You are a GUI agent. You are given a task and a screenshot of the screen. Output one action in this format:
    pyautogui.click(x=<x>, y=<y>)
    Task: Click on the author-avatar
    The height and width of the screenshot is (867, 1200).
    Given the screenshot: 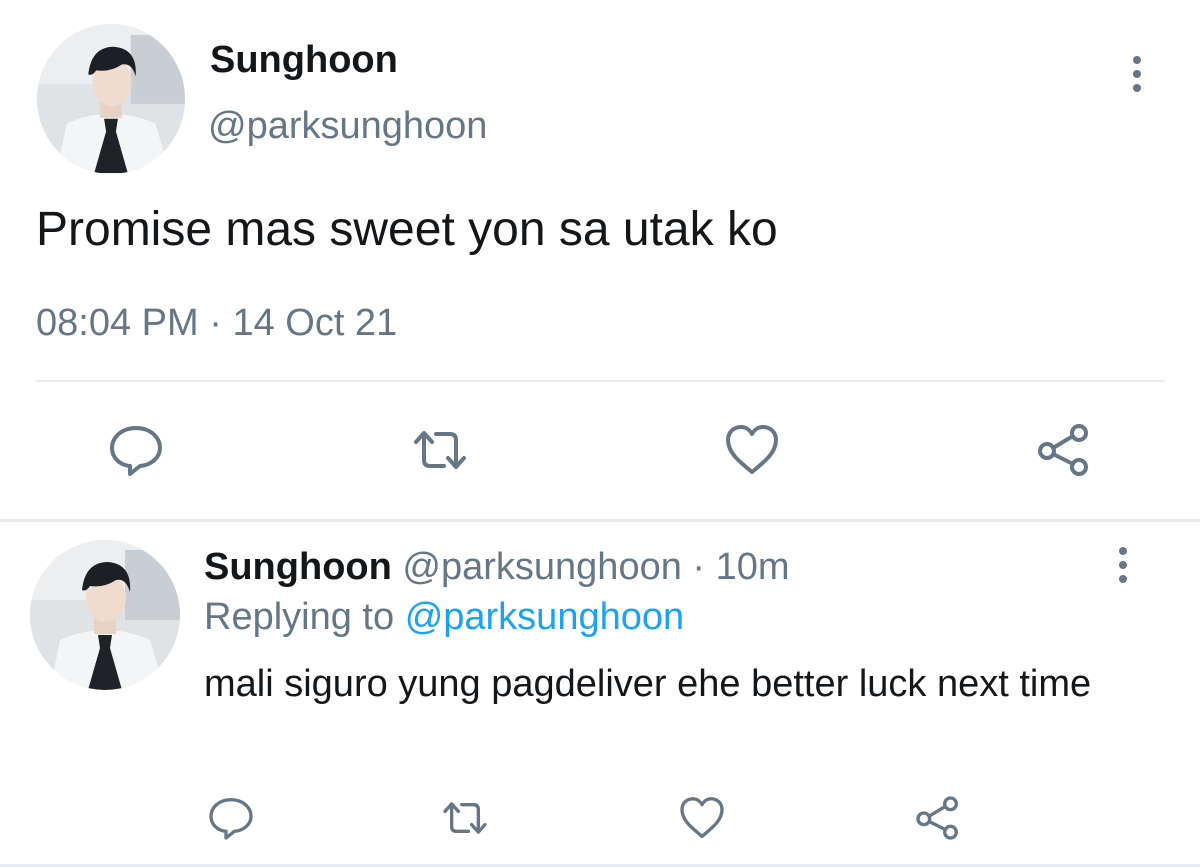 What is the action you would take?
    pyautogui.click(x=111, y=99)
    